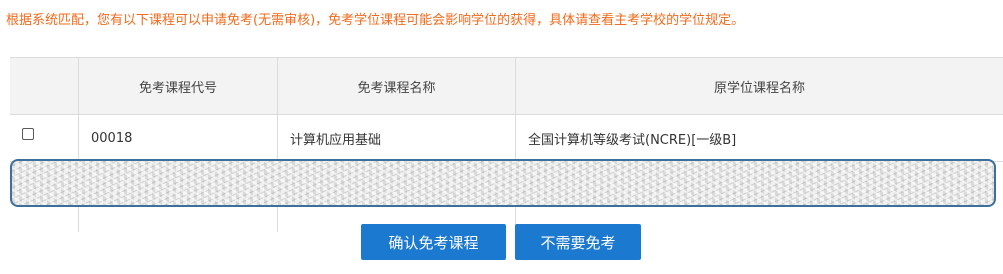 This screenshot has height=274, width=1003. Describe the element at coordinates (397, 138) in the screenshot. I see `row-course-name: 计算机应用基础` at that location.